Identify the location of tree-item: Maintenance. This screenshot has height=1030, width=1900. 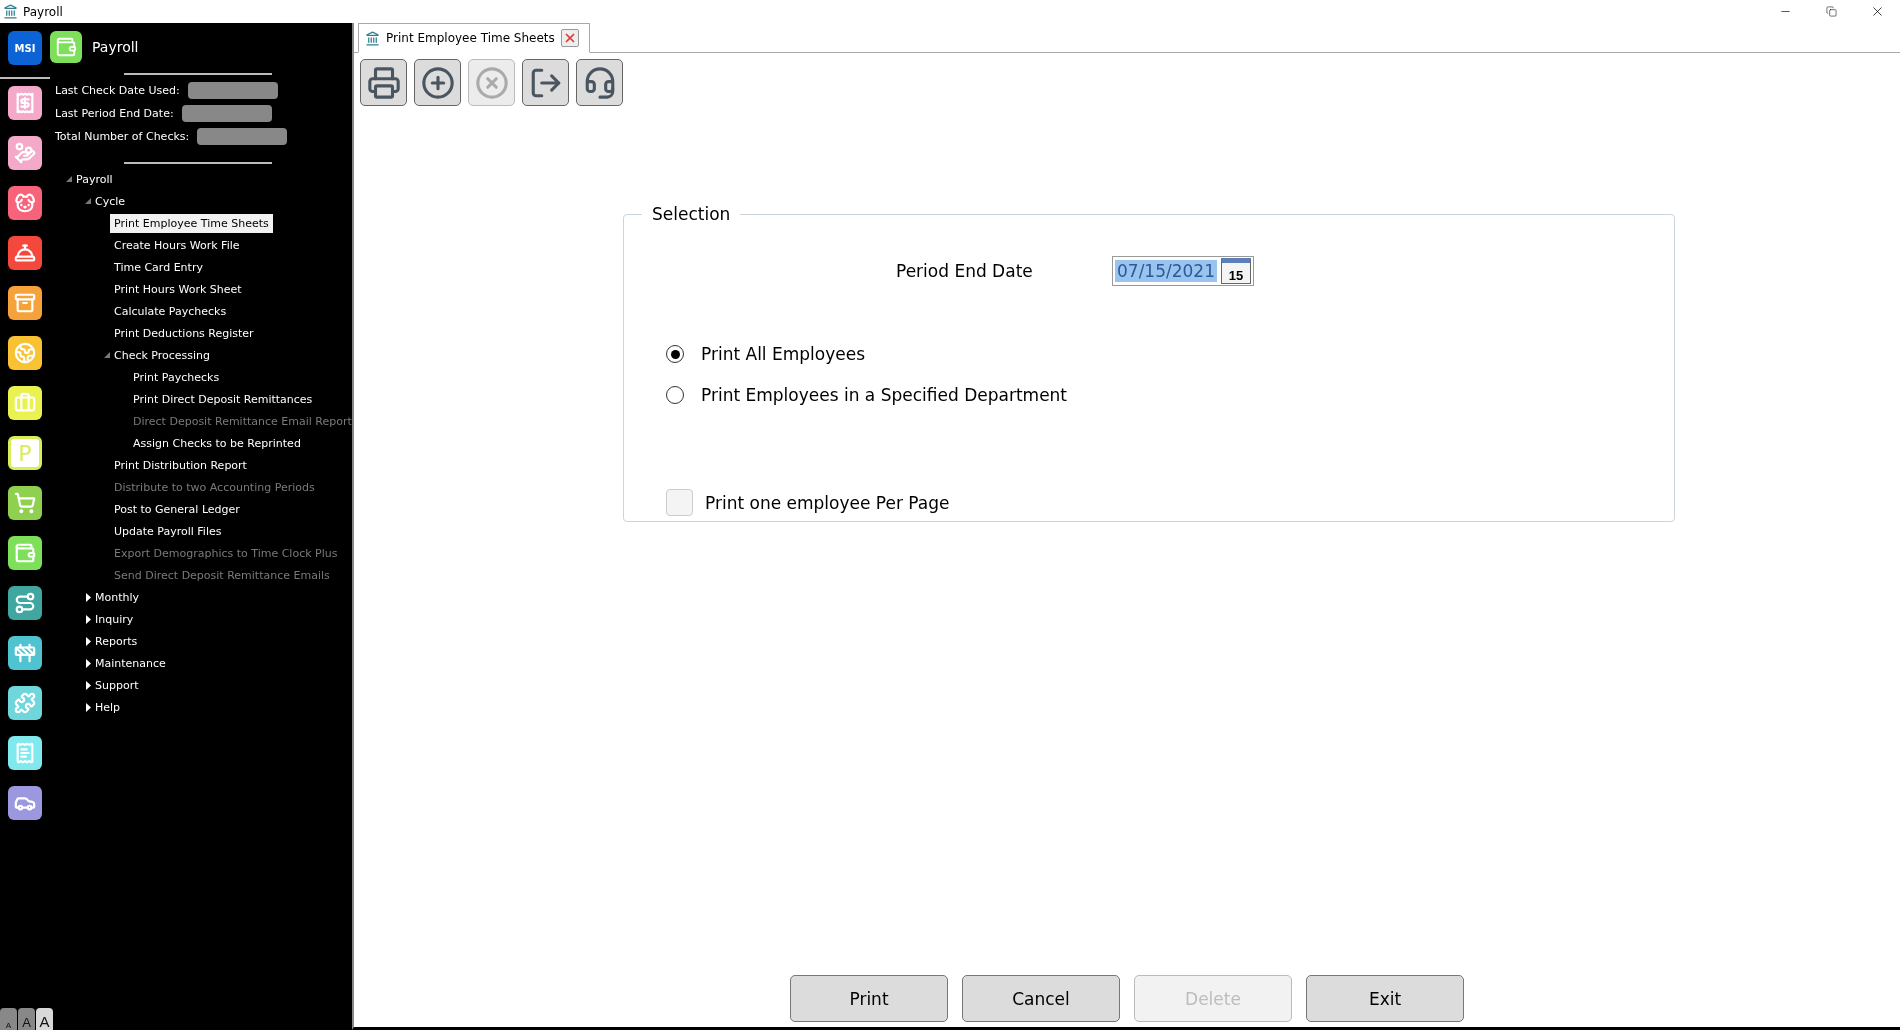
(130, 663).